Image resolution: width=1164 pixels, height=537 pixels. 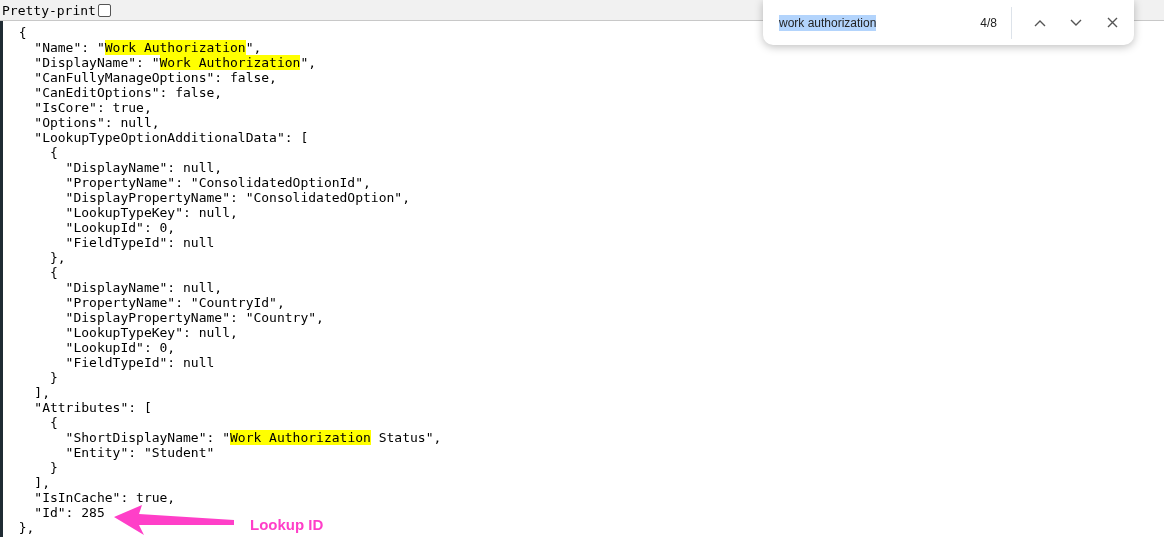 I want to click on chevron-down-icon, so click(x=1076, y=22).